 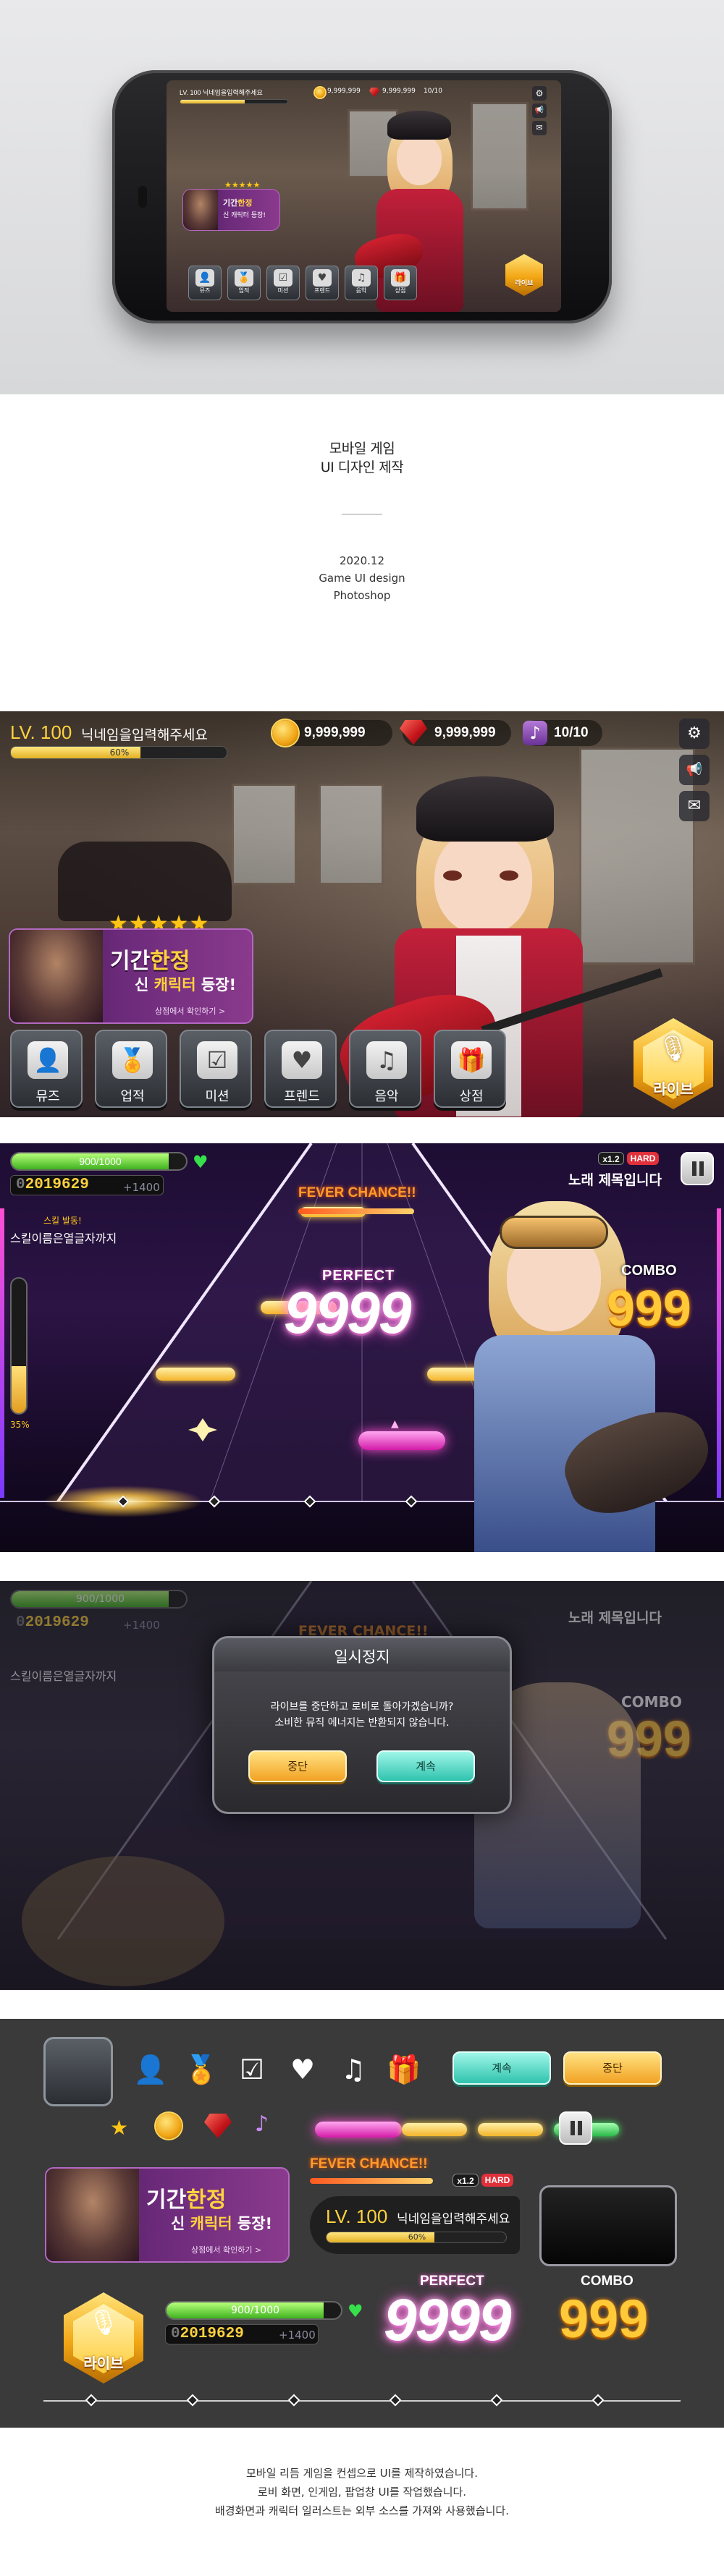 I want to click on window-left, so click(x=264, y=834).